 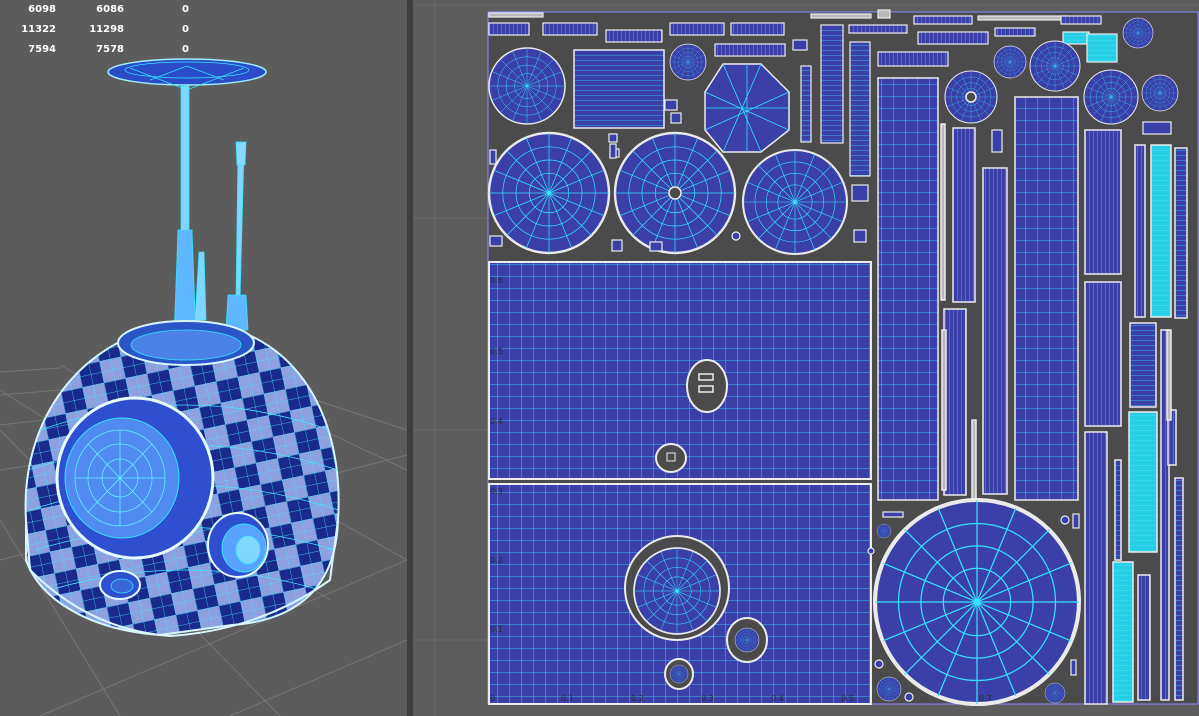 What do you see at coordinates (496, 491) in the screenshot?
I see `v-label: 0.3` at bounding box center [496, 491].